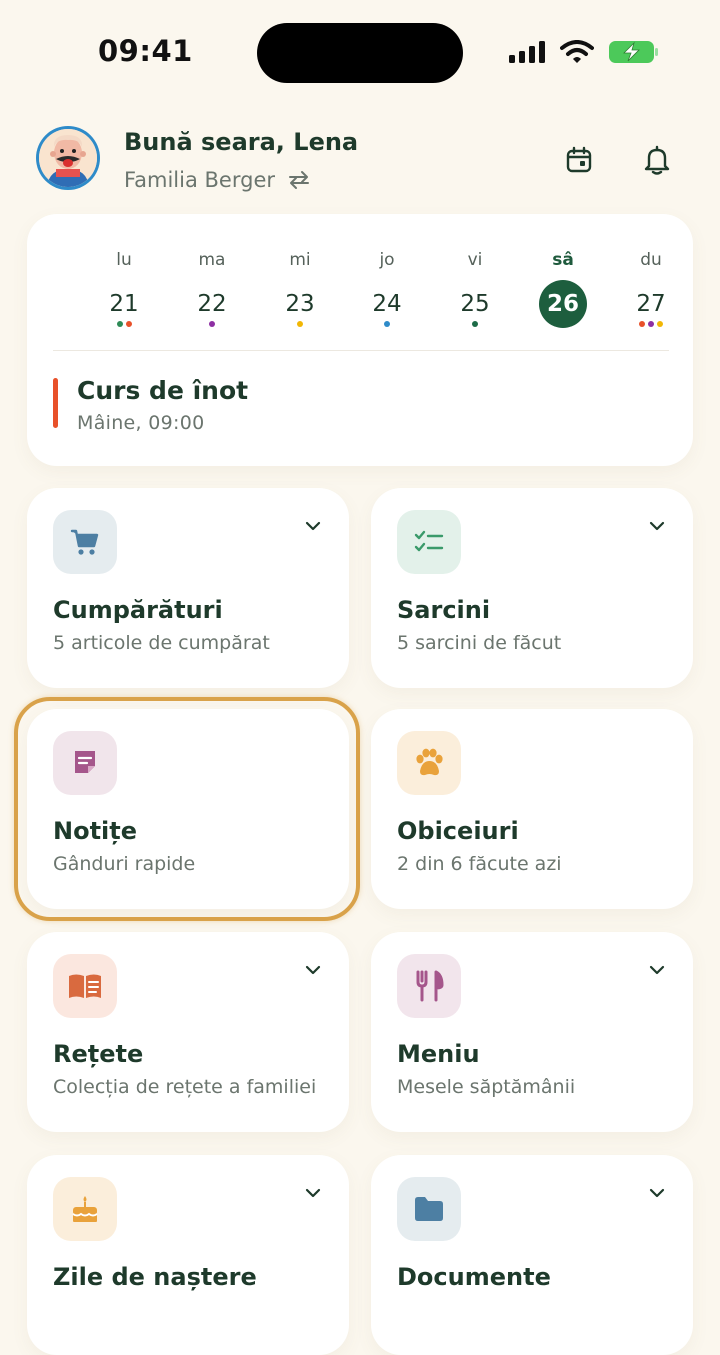 Image resolution: width=720 pixels, height=1355 pixels. Describe the element at coordinates (185, 1087) in the screenshot. I see `tile-subtitle: Colecția de rețete a familiei` at that location.